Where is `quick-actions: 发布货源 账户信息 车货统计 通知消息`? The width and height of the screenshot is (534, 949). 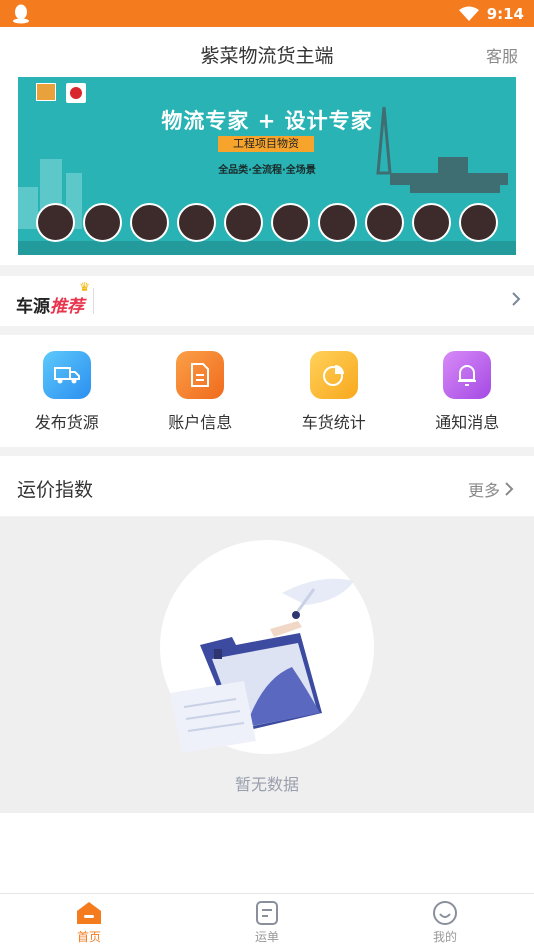
quick-actions: 发布货源 账户信息 车货统计 通知消息 is located at coordinates (267, 391).